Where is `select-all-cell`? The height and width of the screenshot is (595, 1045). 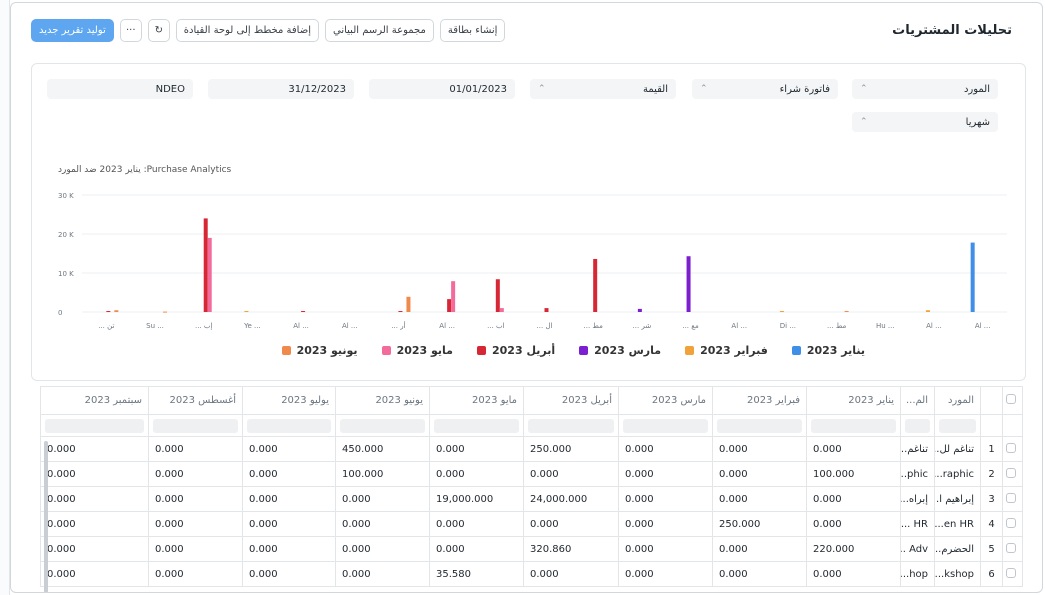
select-all-cell is located at coordinates (1012, 400).